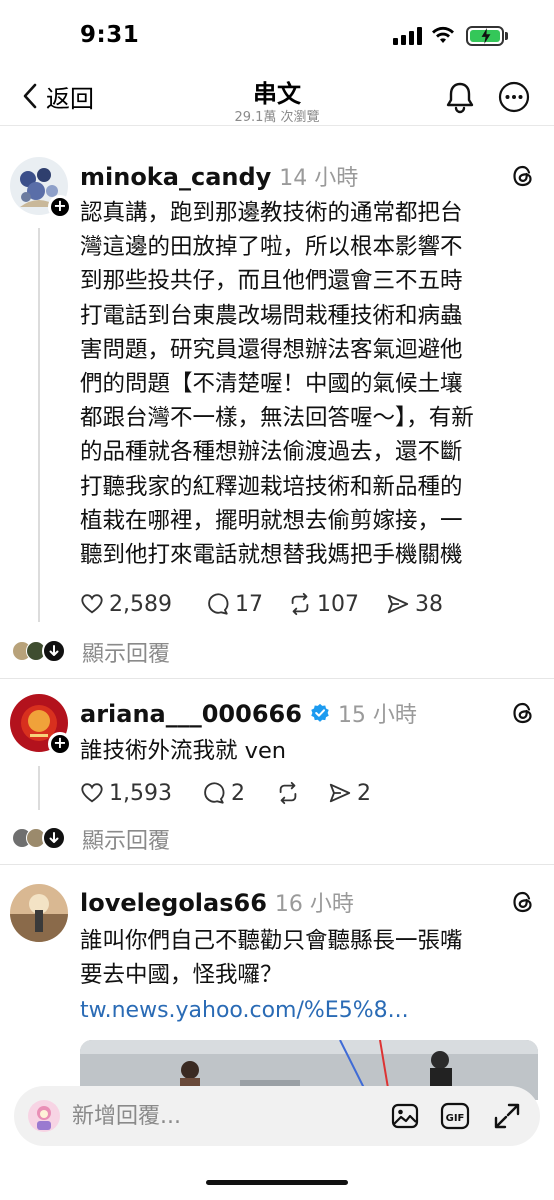 The image size is (554, 1200). I want to click on like-button: 2,589, so click(143, 604).